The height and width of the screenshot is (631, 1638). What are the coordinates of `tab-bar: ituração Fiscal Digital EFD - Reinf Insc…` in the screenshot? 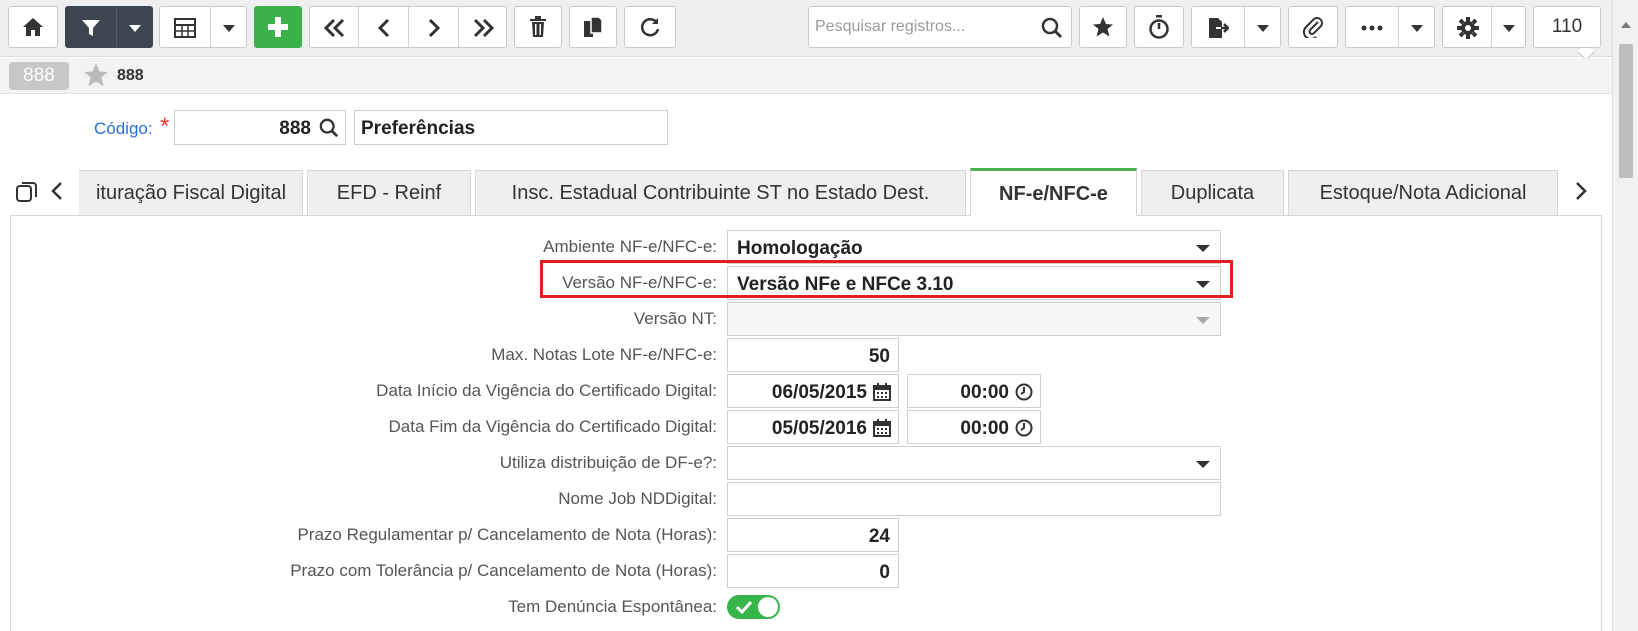 It's located at (806, 192).